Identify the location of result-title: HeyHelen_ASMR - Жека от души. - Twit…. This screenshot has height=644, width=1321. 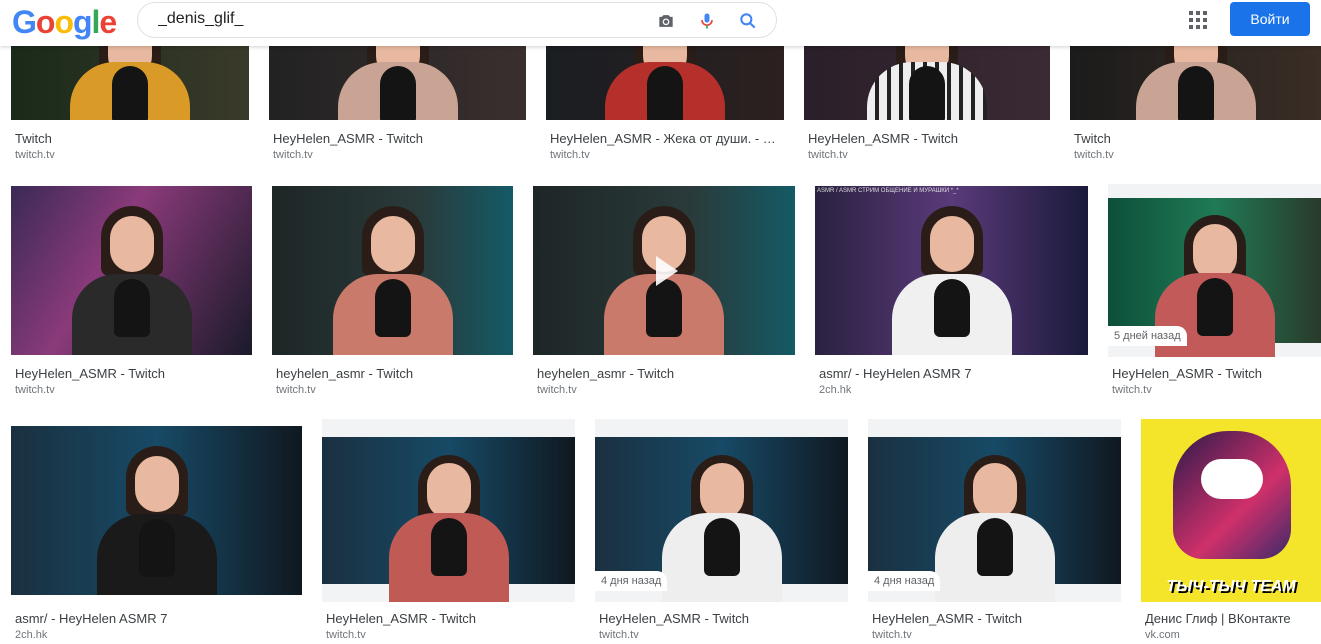
(665, 138).